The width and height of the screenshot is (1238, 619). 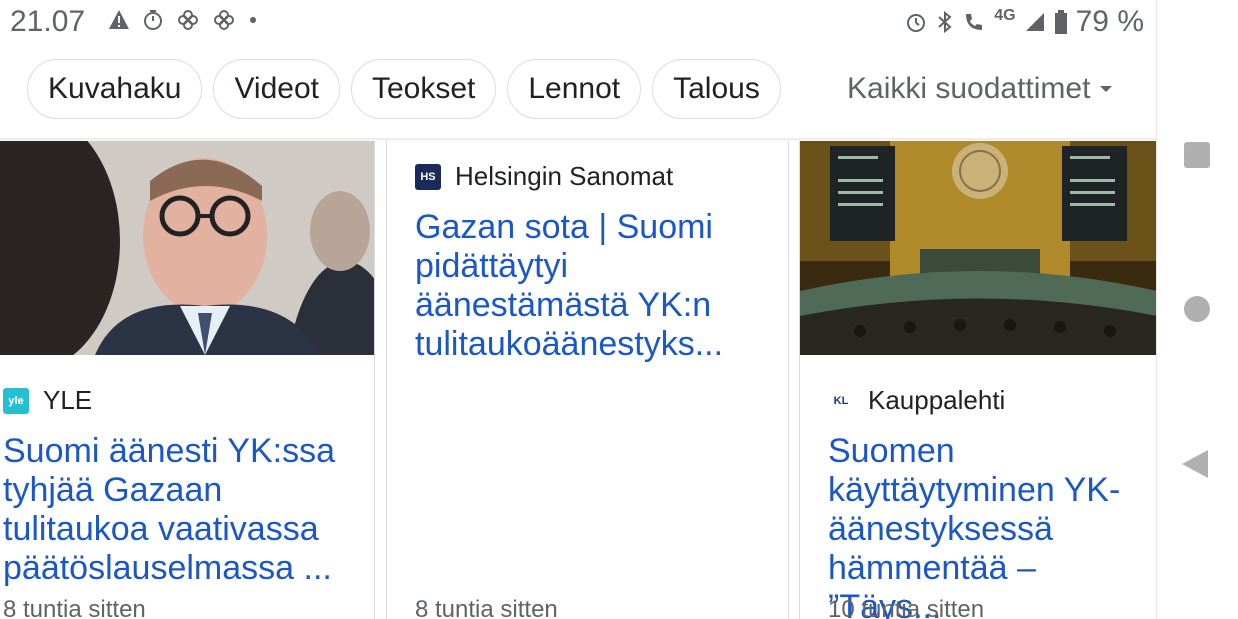 What do you see at coordinates (1106, 89) in the screenshot?
I see `caret-down-icon` at bounding box center [1106, 89].